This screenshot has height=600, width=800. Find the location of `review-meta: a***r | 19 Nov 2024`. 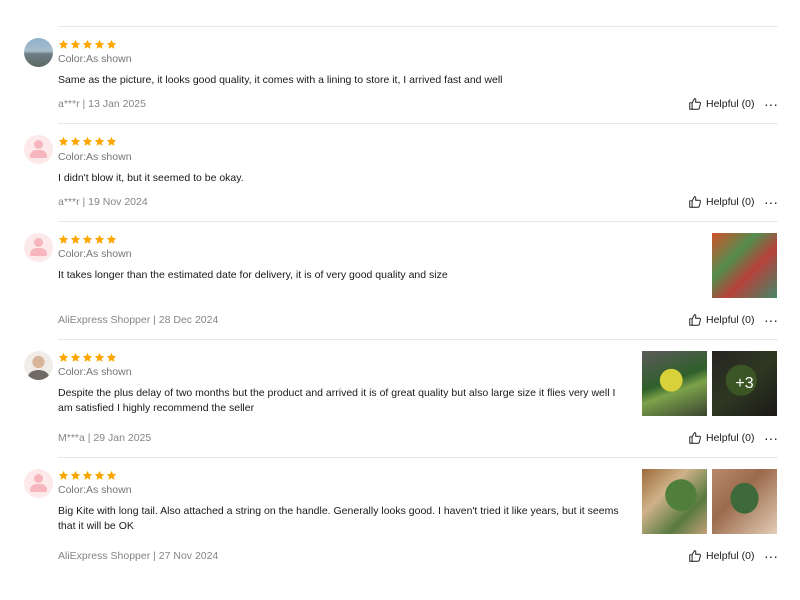

review-meta: a***r | 19 Nov 2024 is located at coordinates (103, 202).